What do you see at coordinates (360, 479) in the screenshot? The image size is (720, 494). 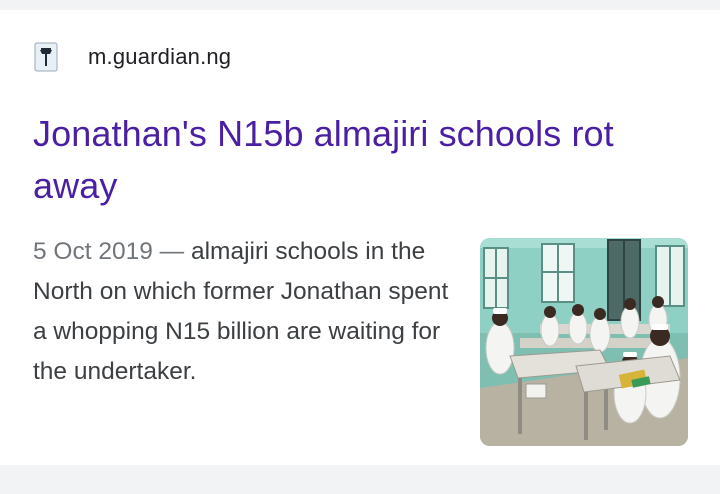 I see `results-divider` at bounding box center [360, 479].